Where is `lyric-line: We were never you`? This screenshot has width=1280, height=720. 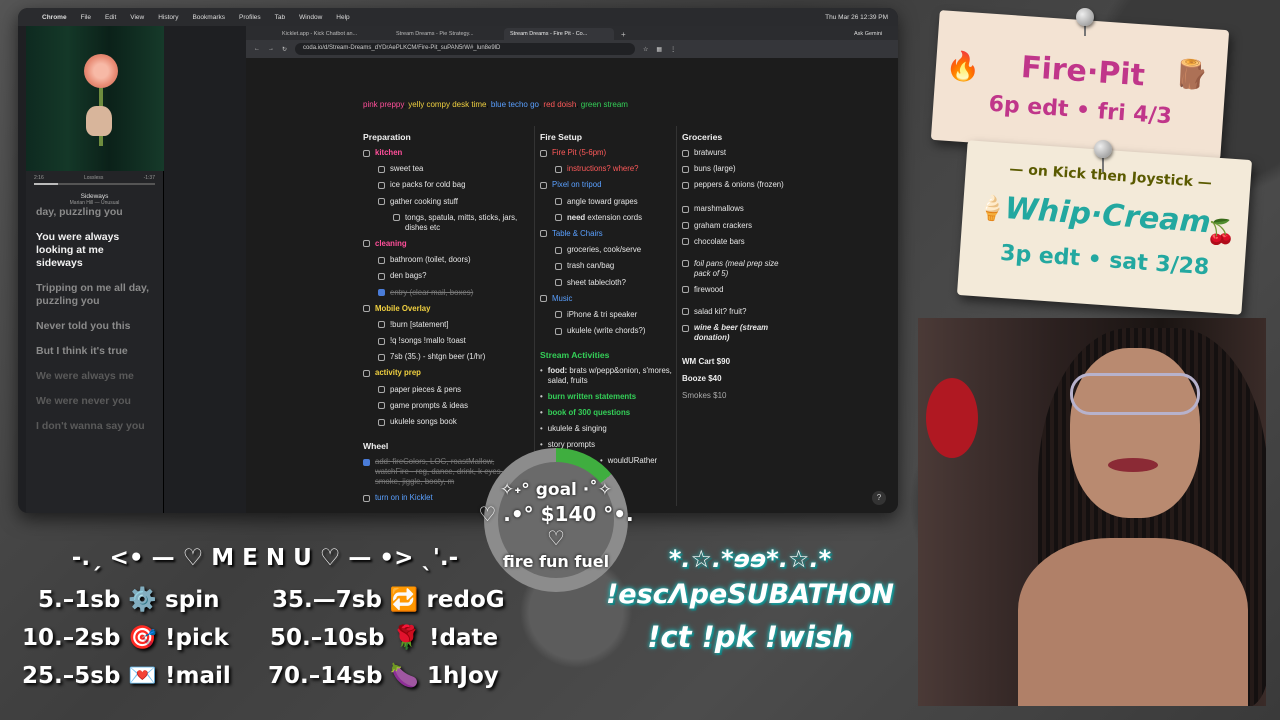 lyric-line: We were never you is located at coordinates (83, 401).